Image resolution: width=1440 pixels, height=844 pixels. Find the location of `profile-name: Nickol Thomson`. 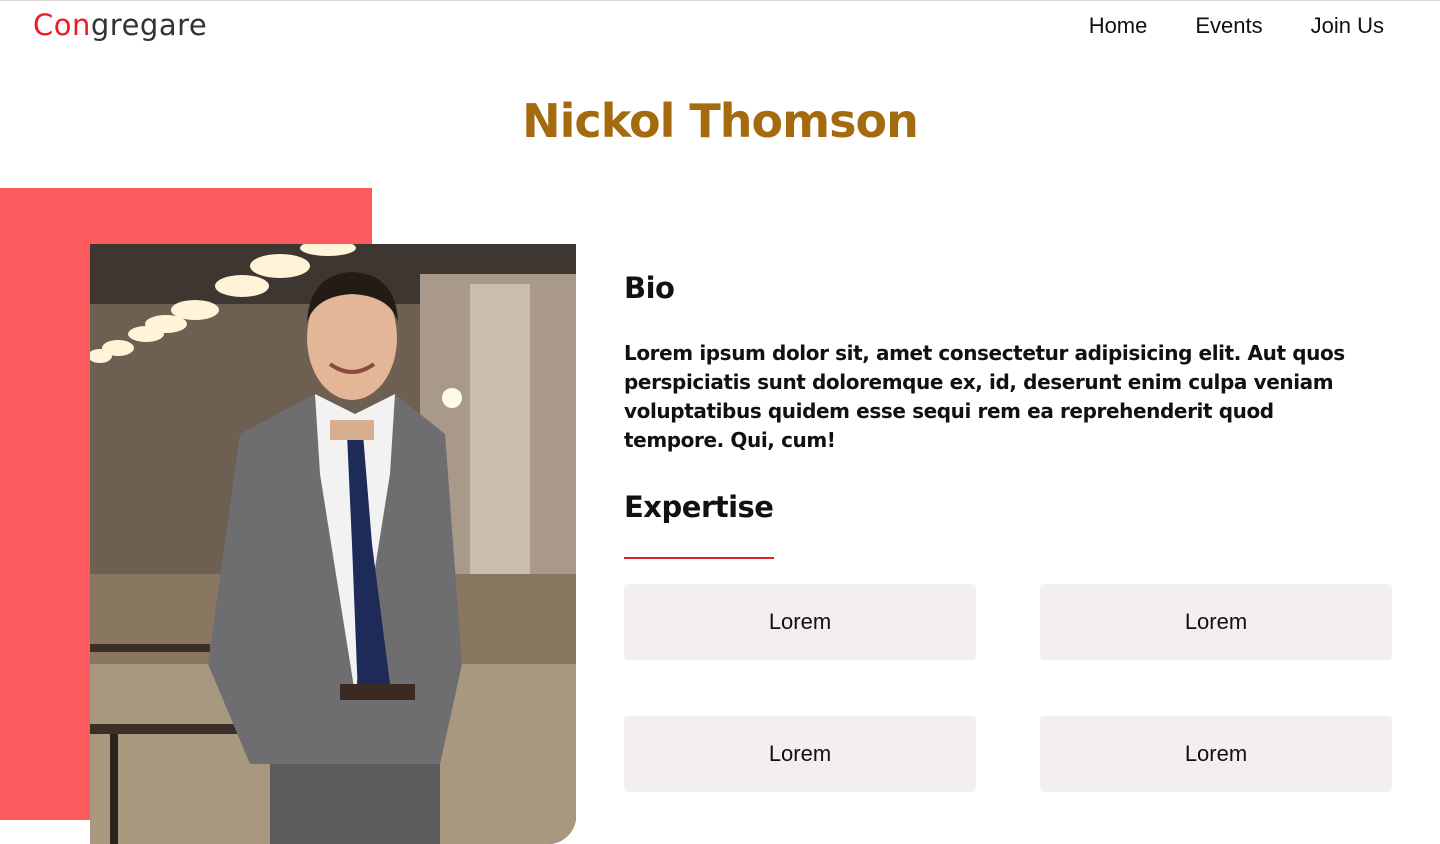

profile-name: Nickol Thomson is located at coordinates (720, 121).